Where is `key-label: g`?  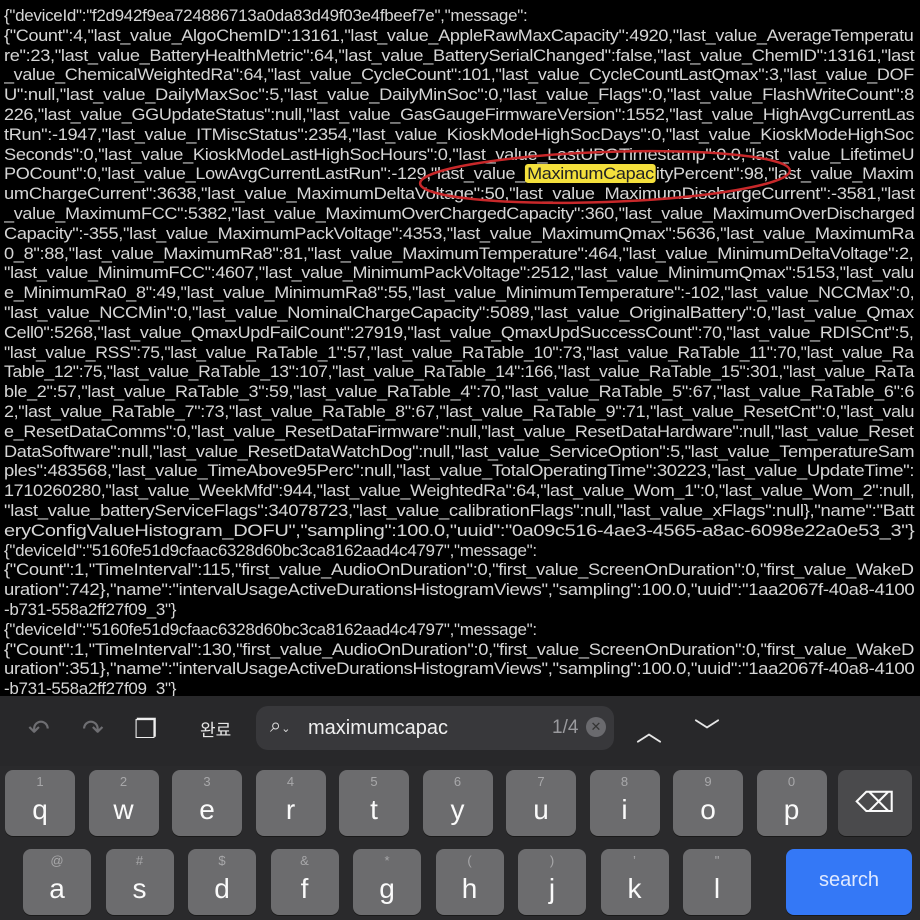
key-label: g is located at coordinates (387, 888).